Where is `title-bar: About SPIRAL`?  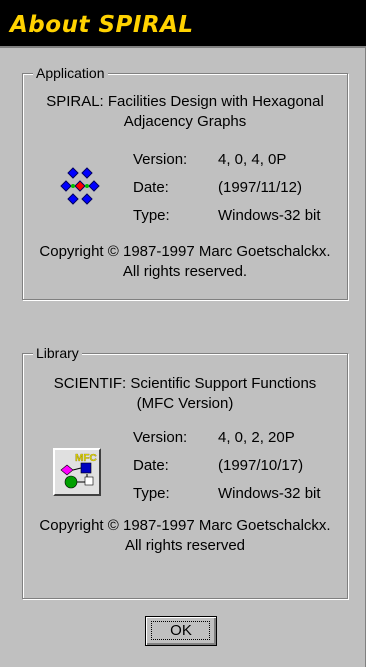
title-bar: About SPIRAL is located at coordinates (183, 24).